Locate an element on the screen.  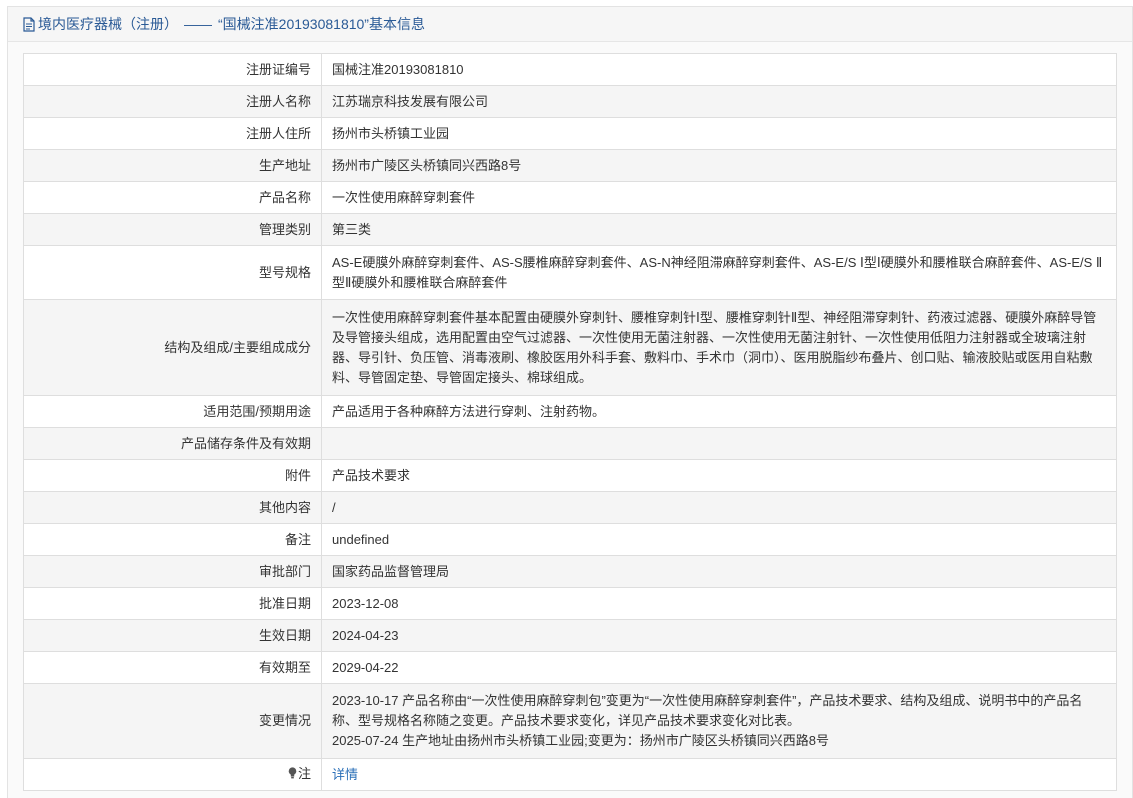
row-value: 江苏瑞京科技发展有限公司 is located at coordinates (719, 101).